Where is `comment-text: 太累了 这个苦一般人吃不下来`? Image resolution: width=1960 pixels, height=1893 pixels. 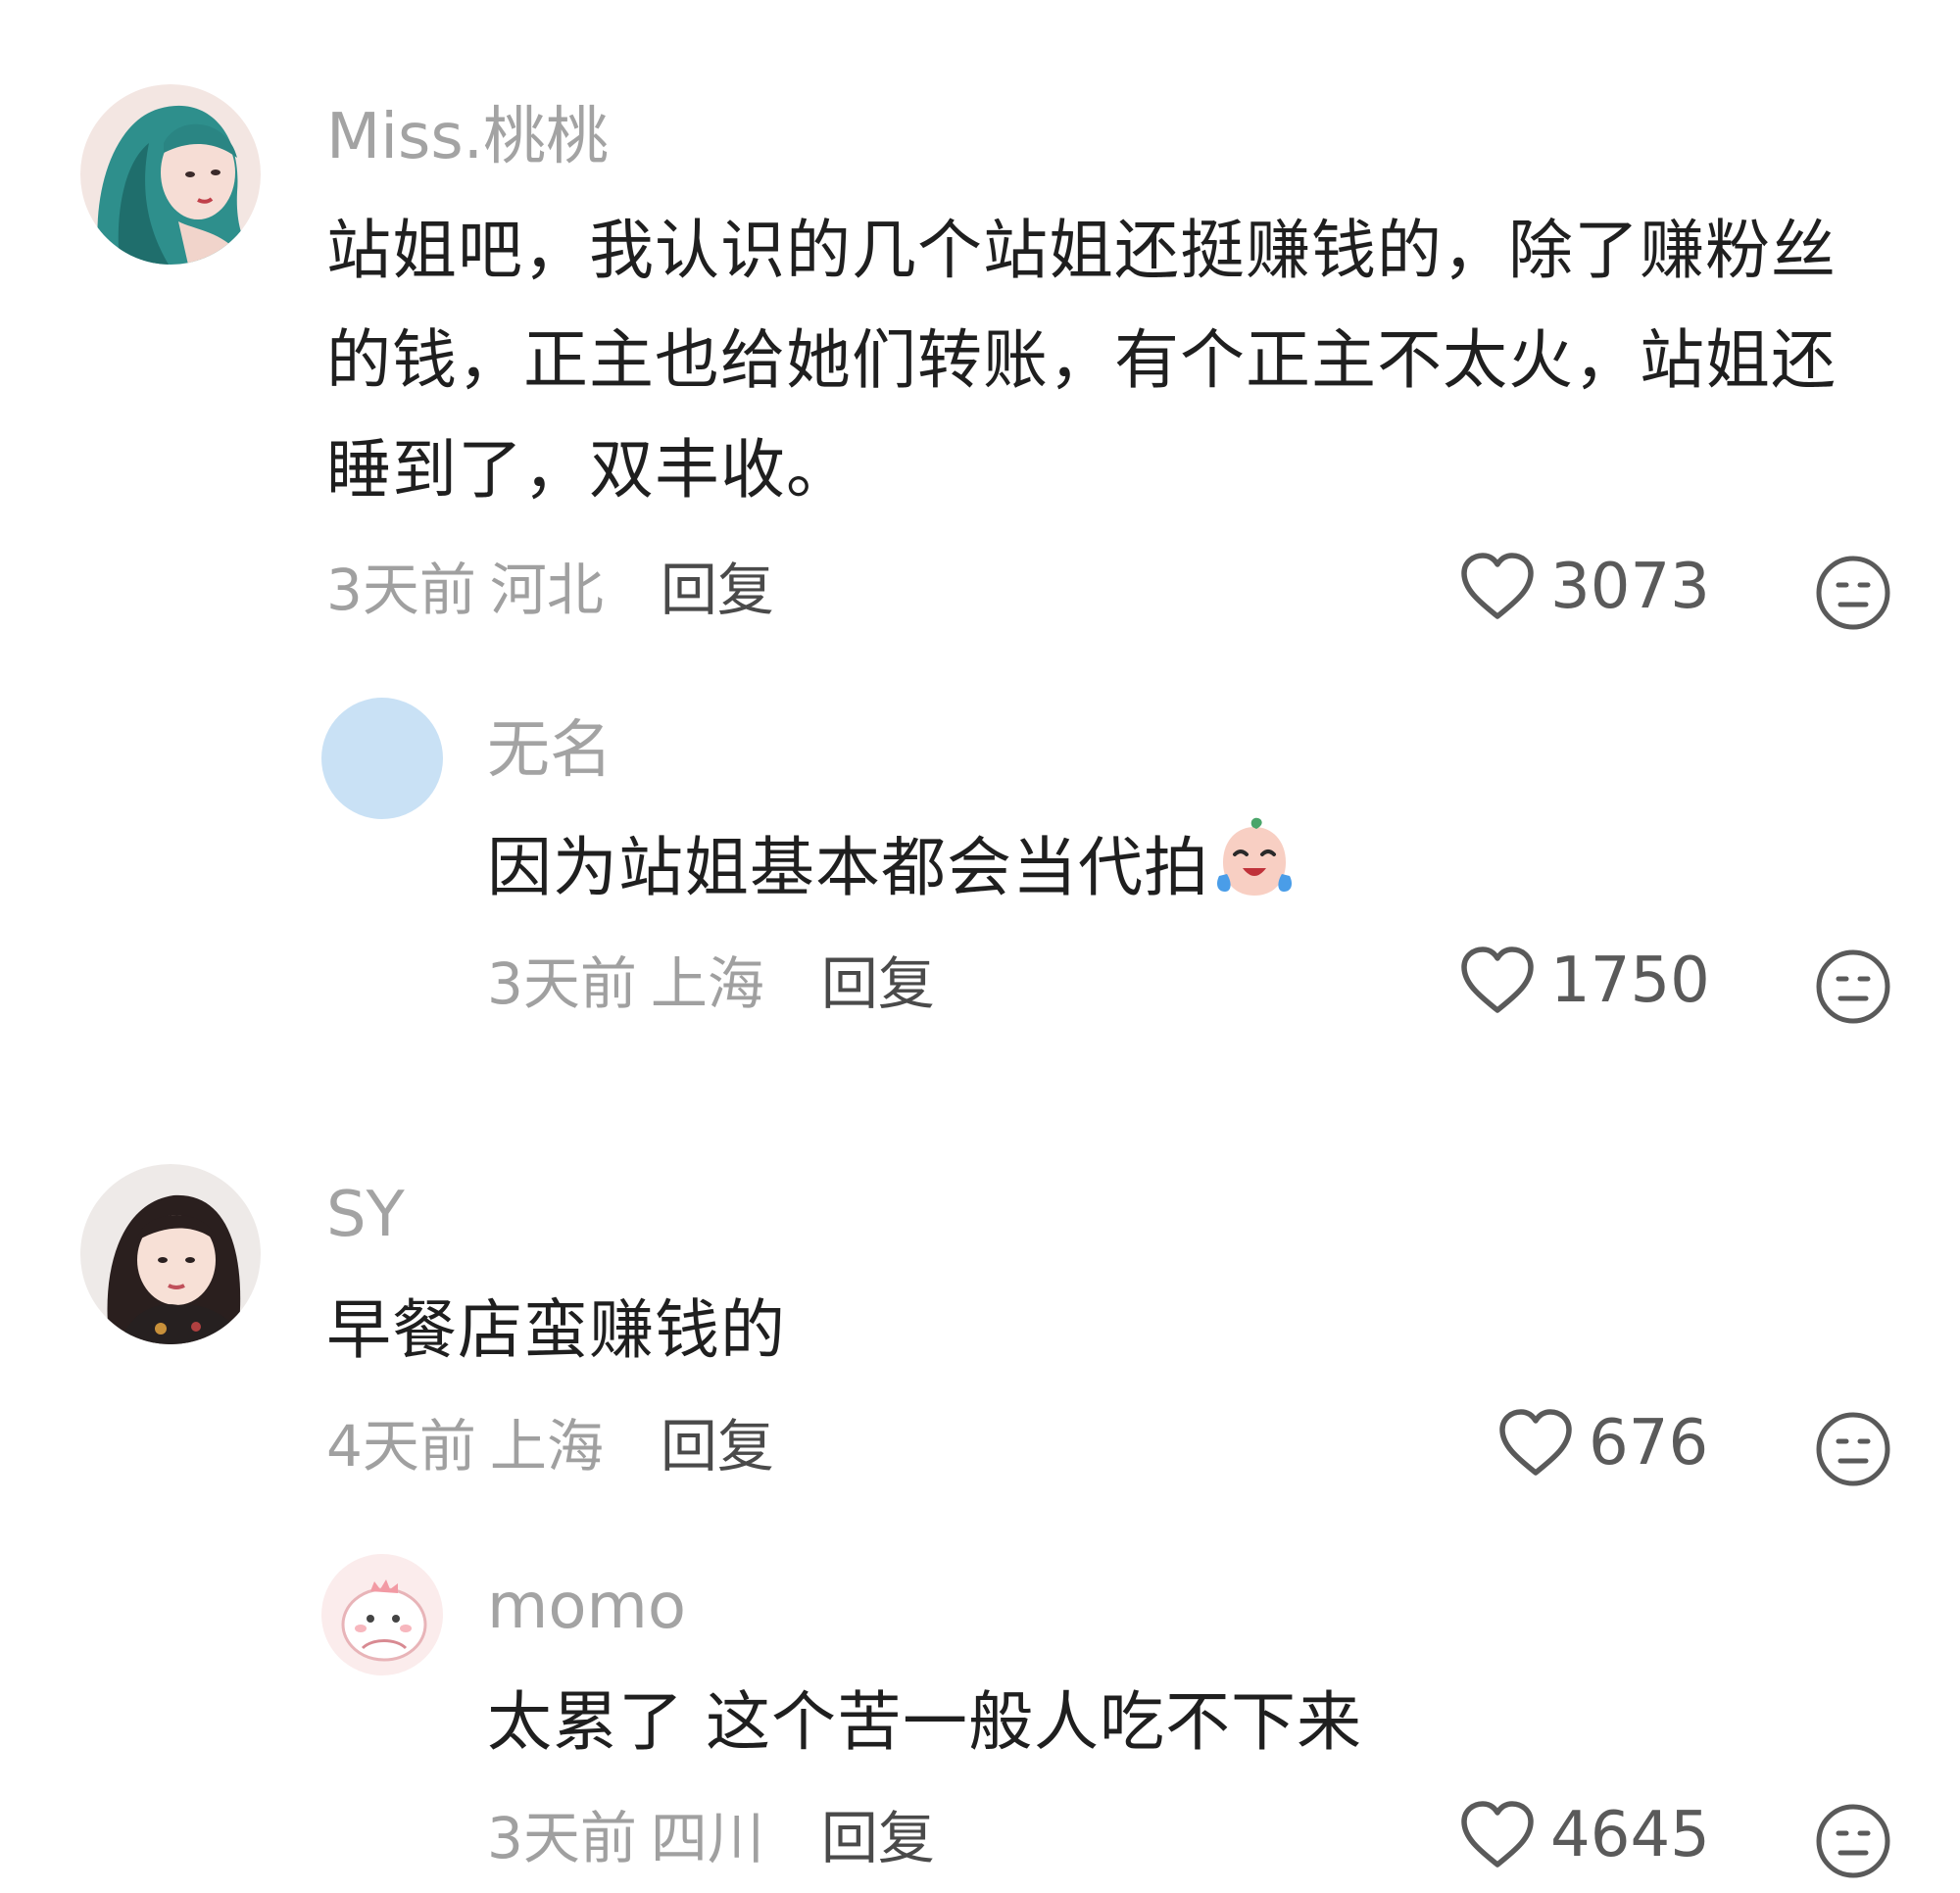 comment-text: 太累了 这个苦一般人吃不下来 is located at coordinates (924, 1722).